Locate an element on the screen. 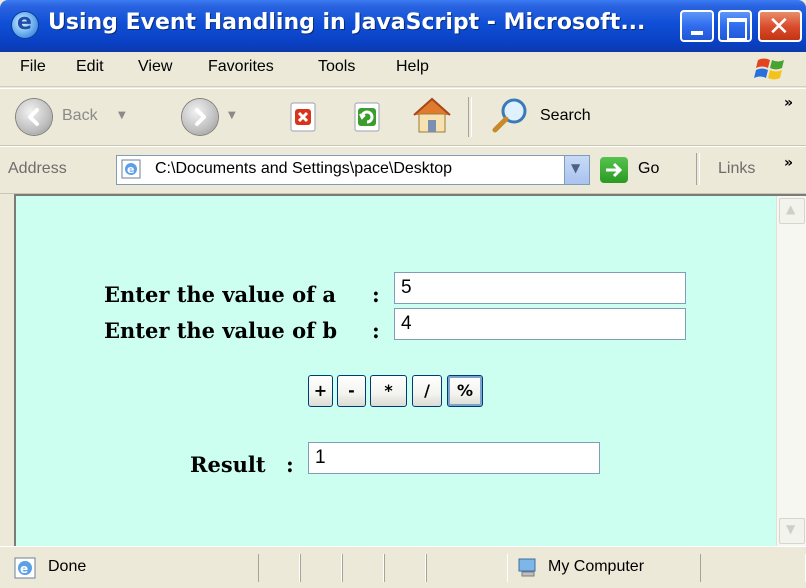  add-button: + is located at coordinates (320, 391).